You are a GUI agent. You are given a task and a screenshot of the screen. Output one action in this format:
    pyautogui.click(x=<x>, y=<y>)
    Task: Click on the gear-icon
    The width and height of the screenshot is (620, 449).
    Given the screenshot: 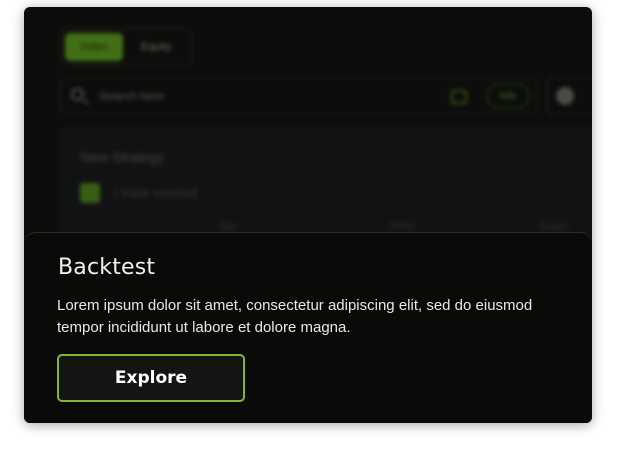 What is the action you would take?
    pyautogui.click(x=565, y=96)
    